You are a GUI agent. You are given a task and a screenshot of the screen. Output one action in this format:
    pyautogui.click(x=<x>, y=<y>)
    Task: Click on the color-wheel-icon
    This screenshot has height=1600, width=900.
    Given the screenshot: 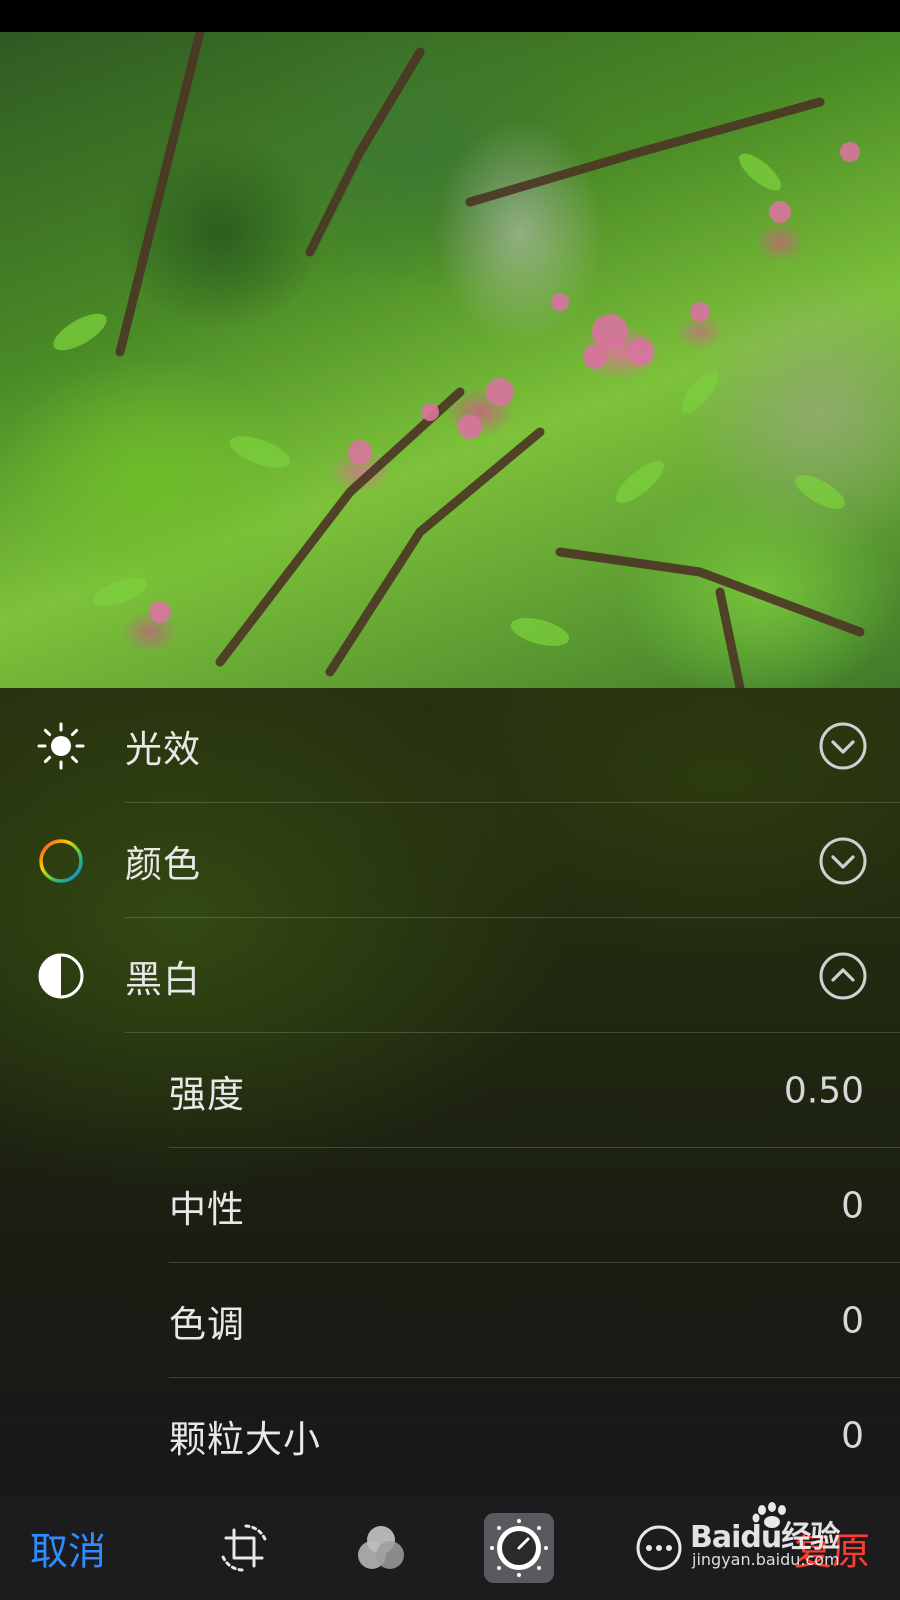 What is the action you would take?
    pyautogui.click(x=61, y=860)
    